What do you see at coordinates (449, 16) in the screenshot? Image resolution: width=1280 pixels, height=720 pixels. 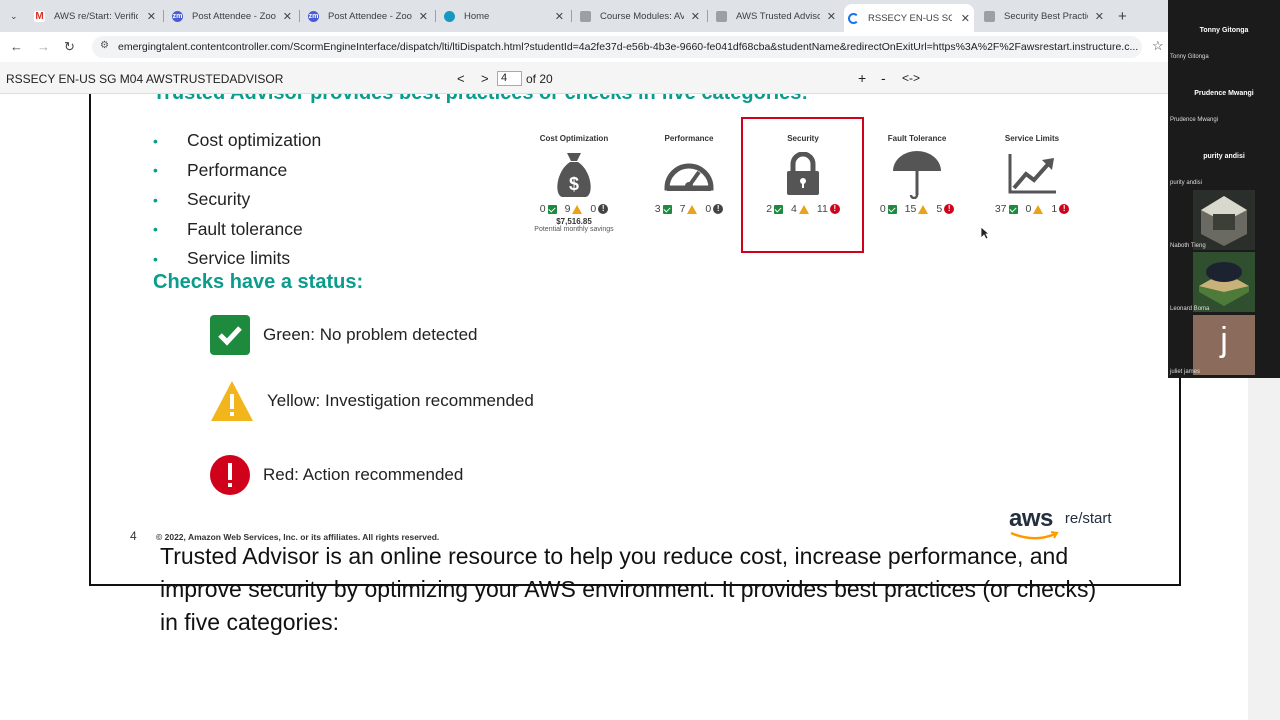 I see `salesforce-icon` at bounding box center [449, 16].